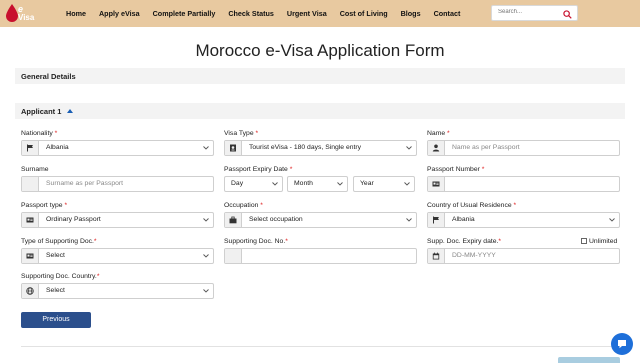 This screenshot has width=640, height=363. I want to click on section-general-label: General Details, so click(48, 76).